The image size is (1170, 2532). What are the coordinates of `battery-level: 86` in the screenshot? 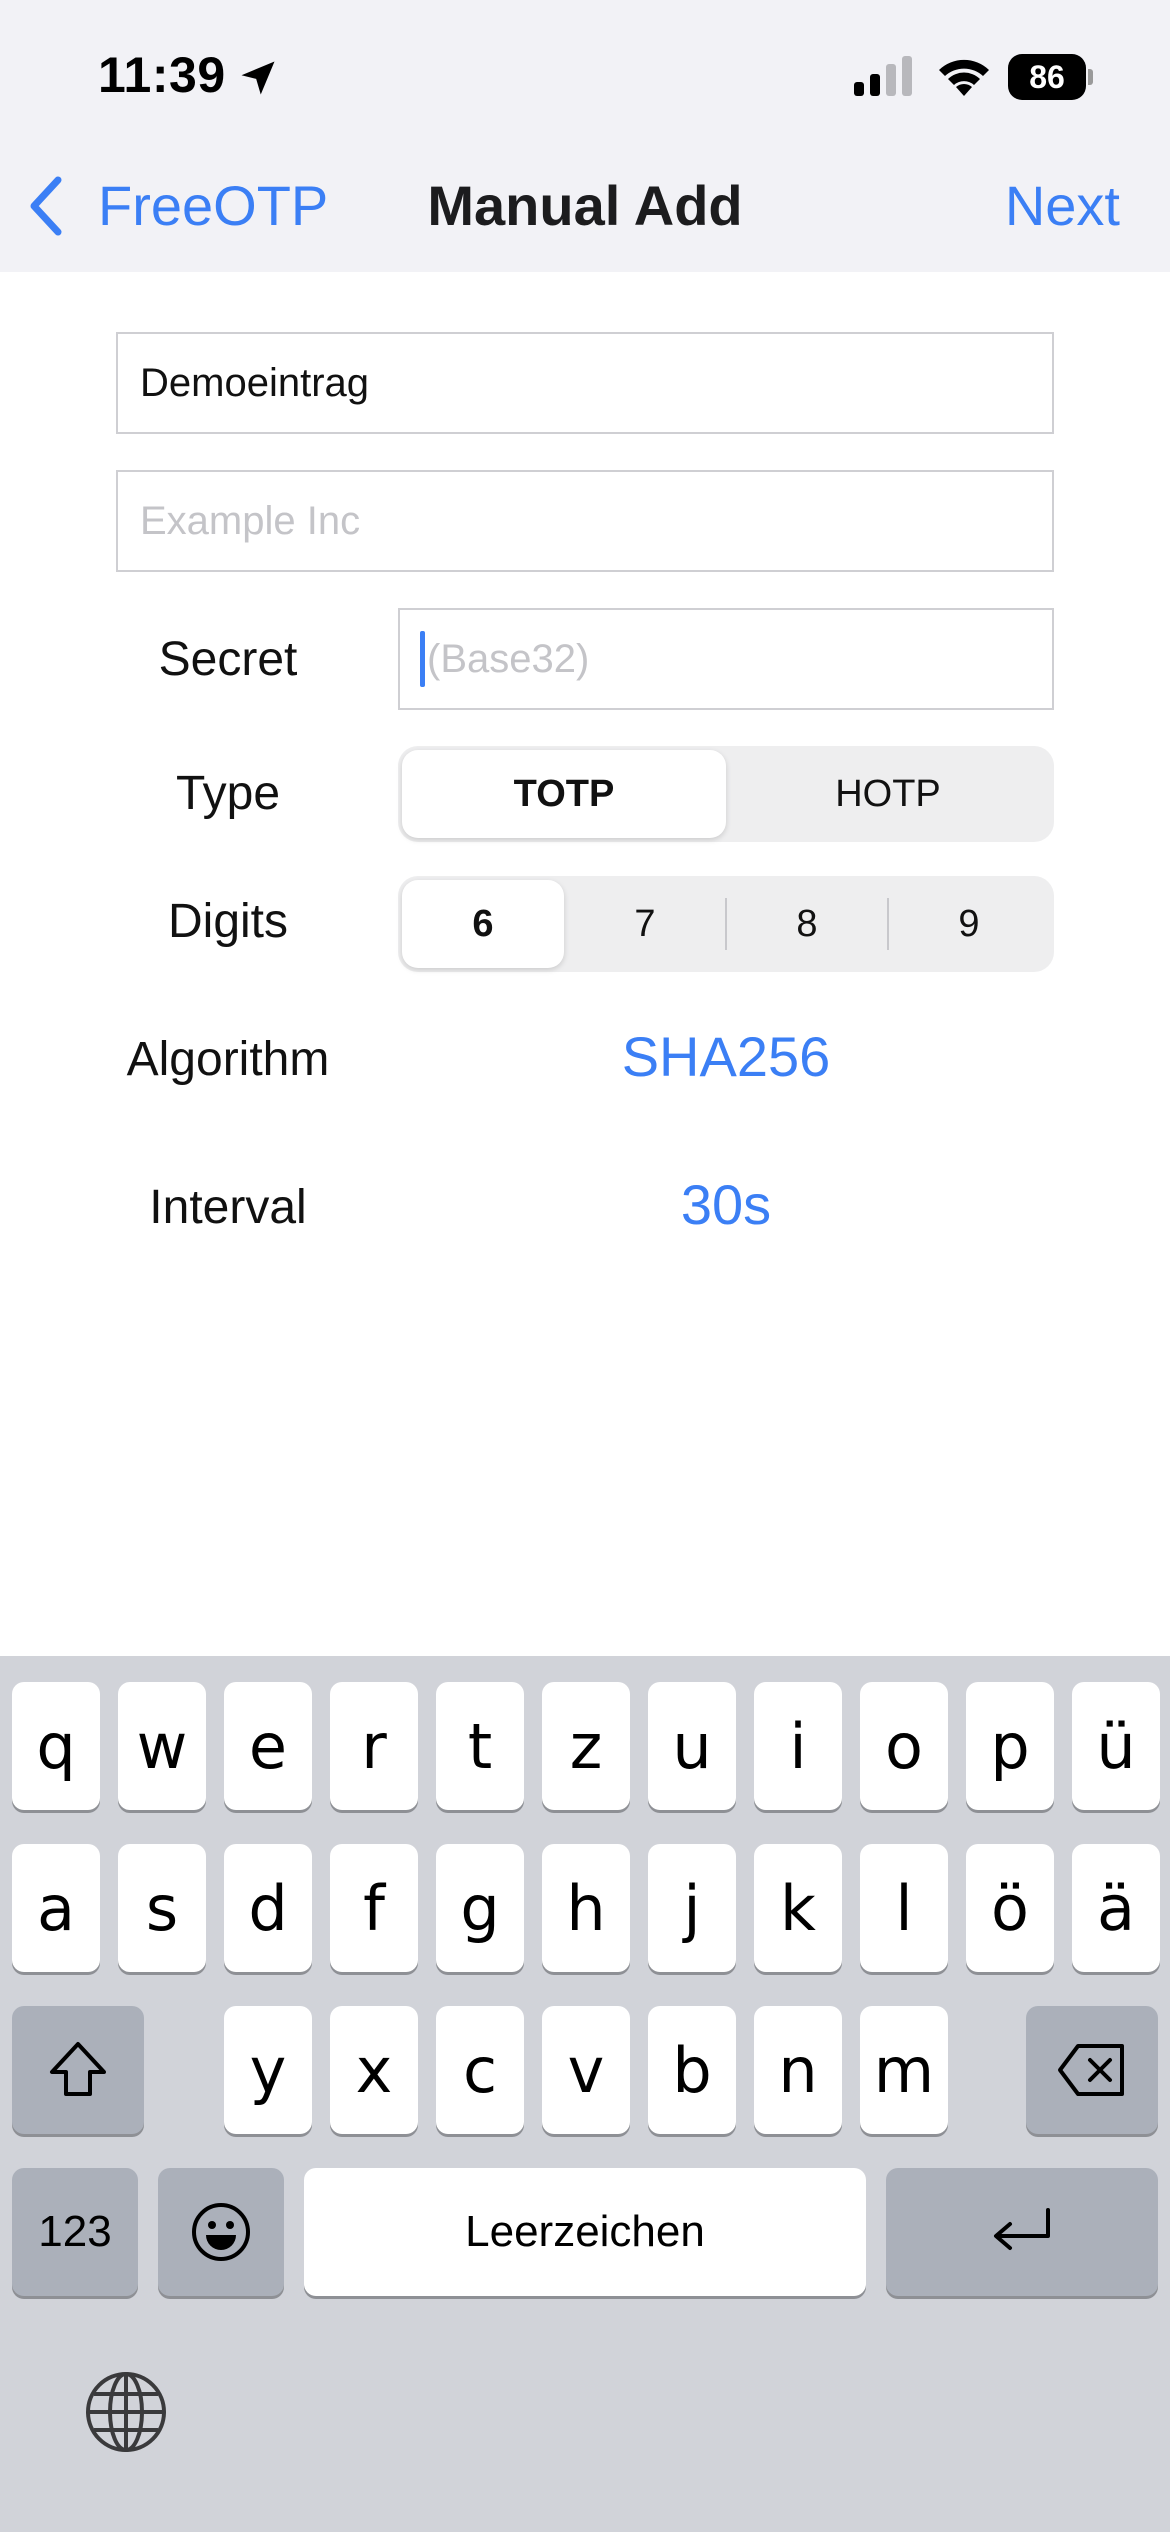 It's located at (1047, 77).